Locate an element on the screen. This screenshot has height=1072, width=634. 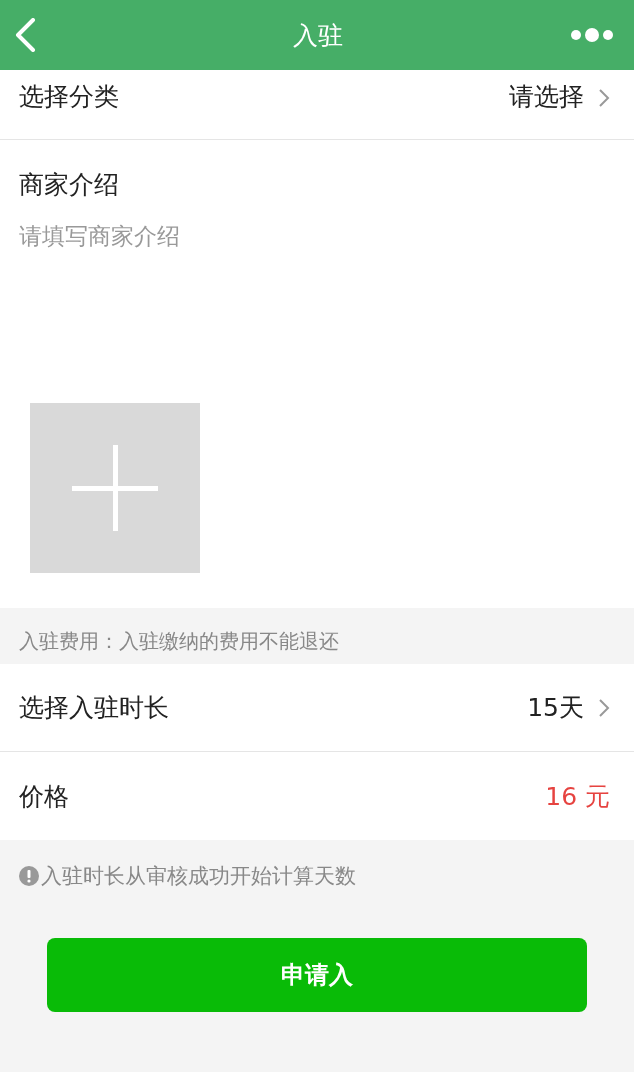
nav-title: 入驻 is located at coordinates (318, 35).